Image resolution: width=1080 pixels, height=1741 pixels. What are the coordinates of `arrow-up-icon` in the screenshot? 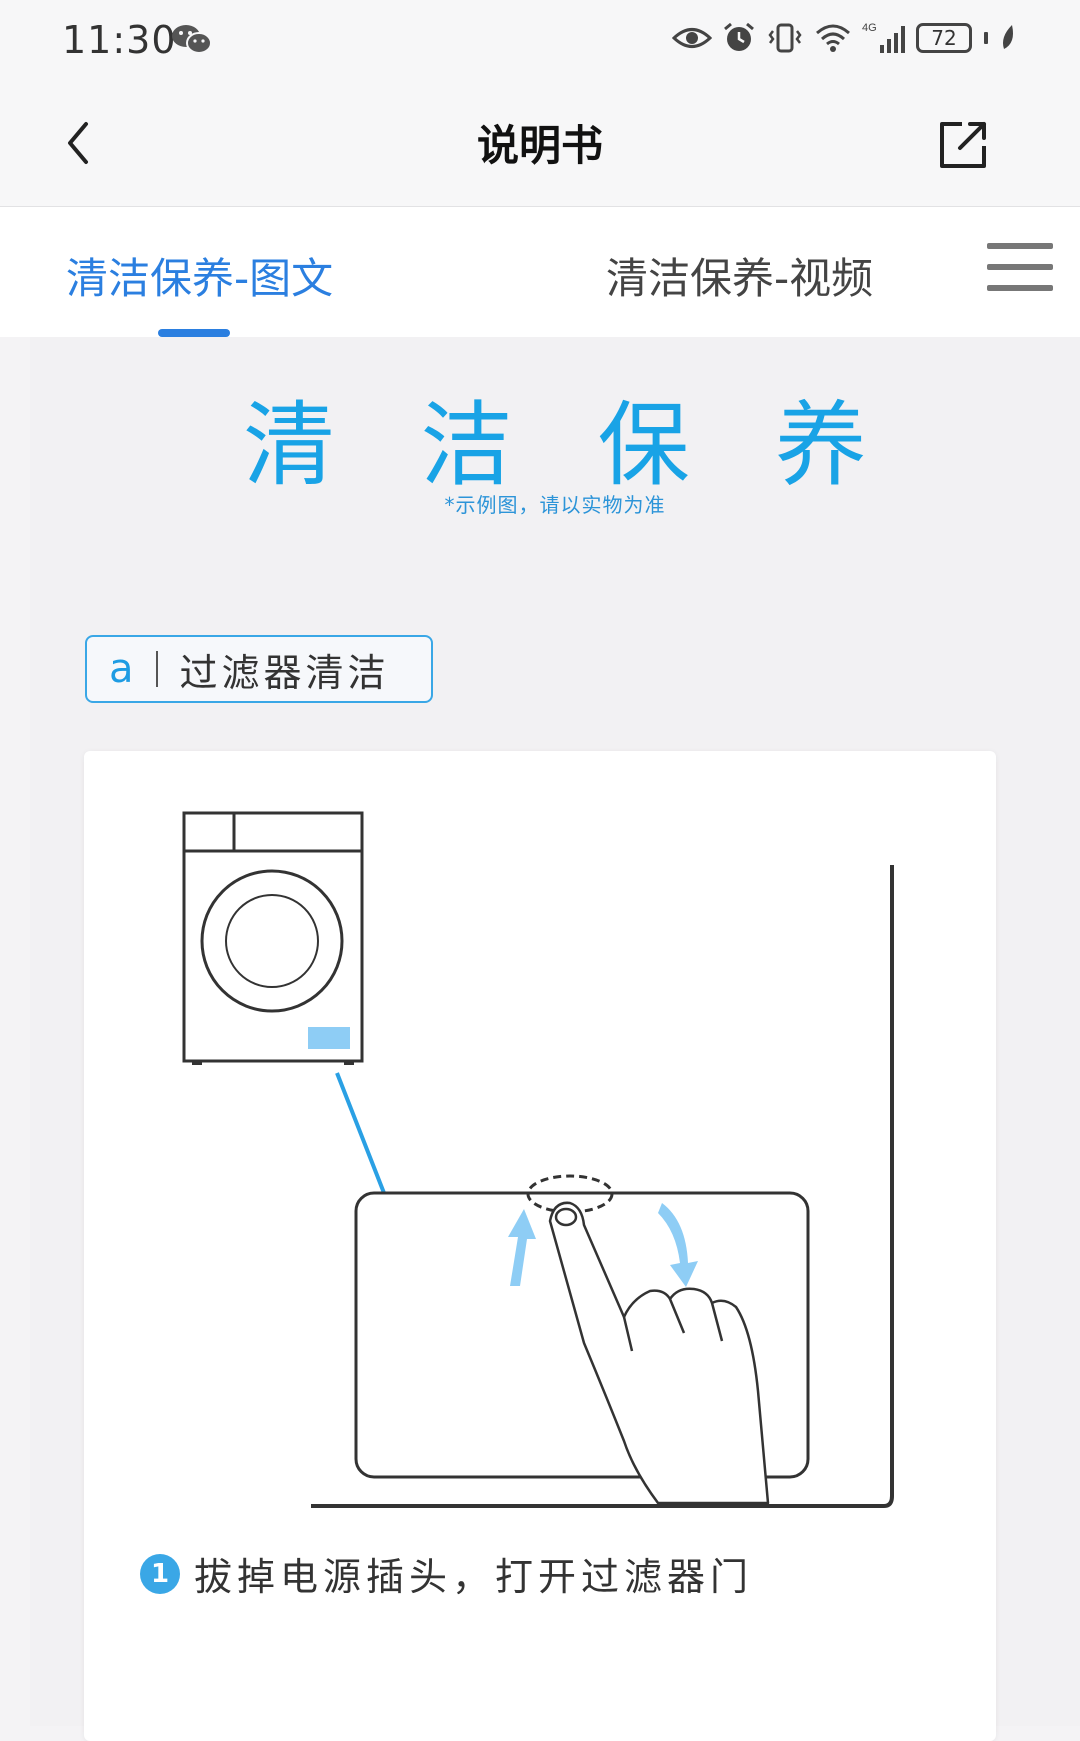 It's located at (522, 1247).